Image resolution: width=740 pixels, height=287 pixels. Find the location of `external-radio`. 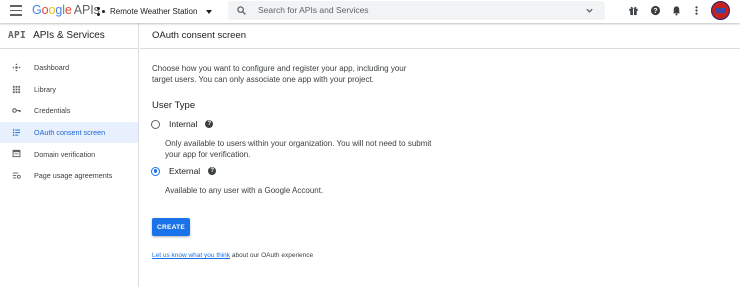

external-radio is located at coordinates (155, 171).